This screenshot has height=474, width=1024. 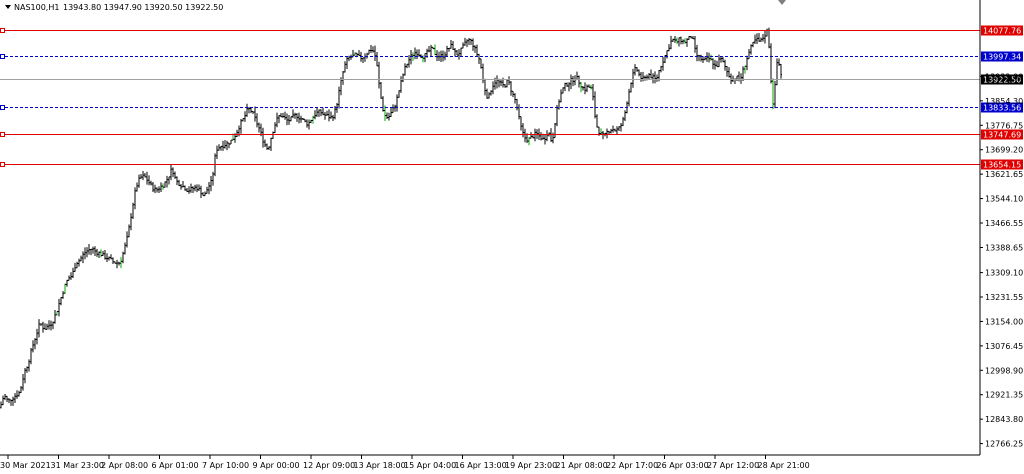 What do you see at coordinates (782, 2) in the screenshot?
I see `shift-marker-icon` at bounding box center [782, 2].